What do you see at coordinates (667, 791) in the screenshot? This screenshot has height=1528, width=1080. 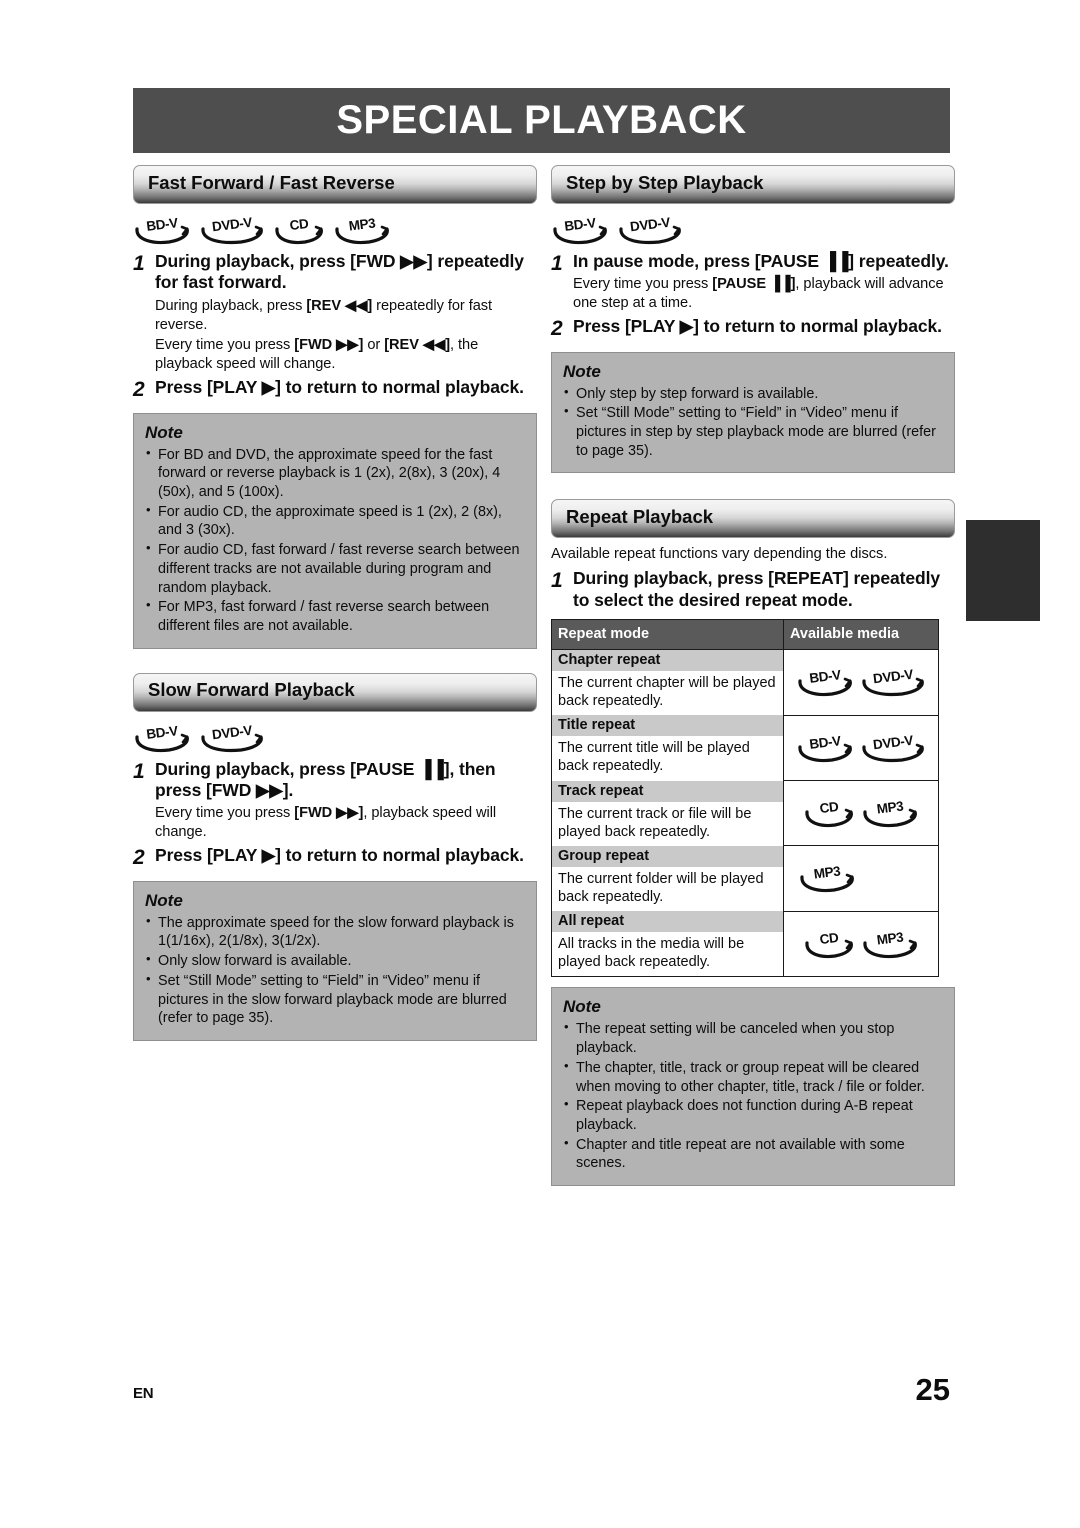 I see `mode-name: Track repeat` at bounding box center [667, 791].